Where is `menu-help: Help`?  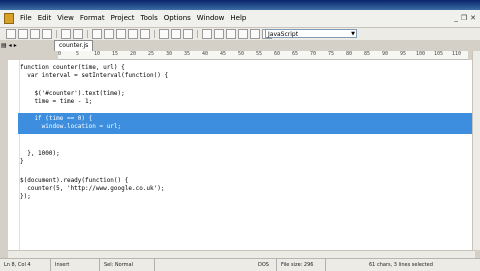 menu-help: Help is located at coordinates (238, 18).